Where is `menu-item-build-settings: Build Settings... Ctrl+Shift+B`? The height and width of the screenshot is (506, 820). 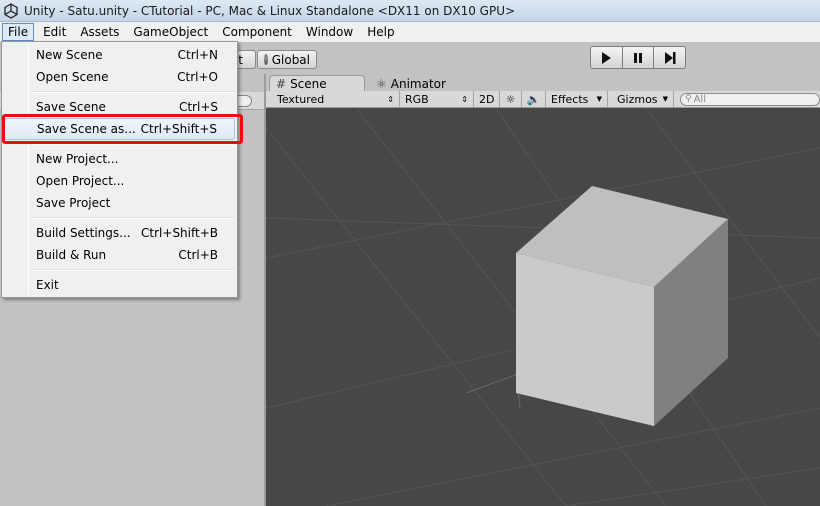 menu-item-build-settings: Build Settings... Ctrl+Shift+B is located at coordinates (119, 233).